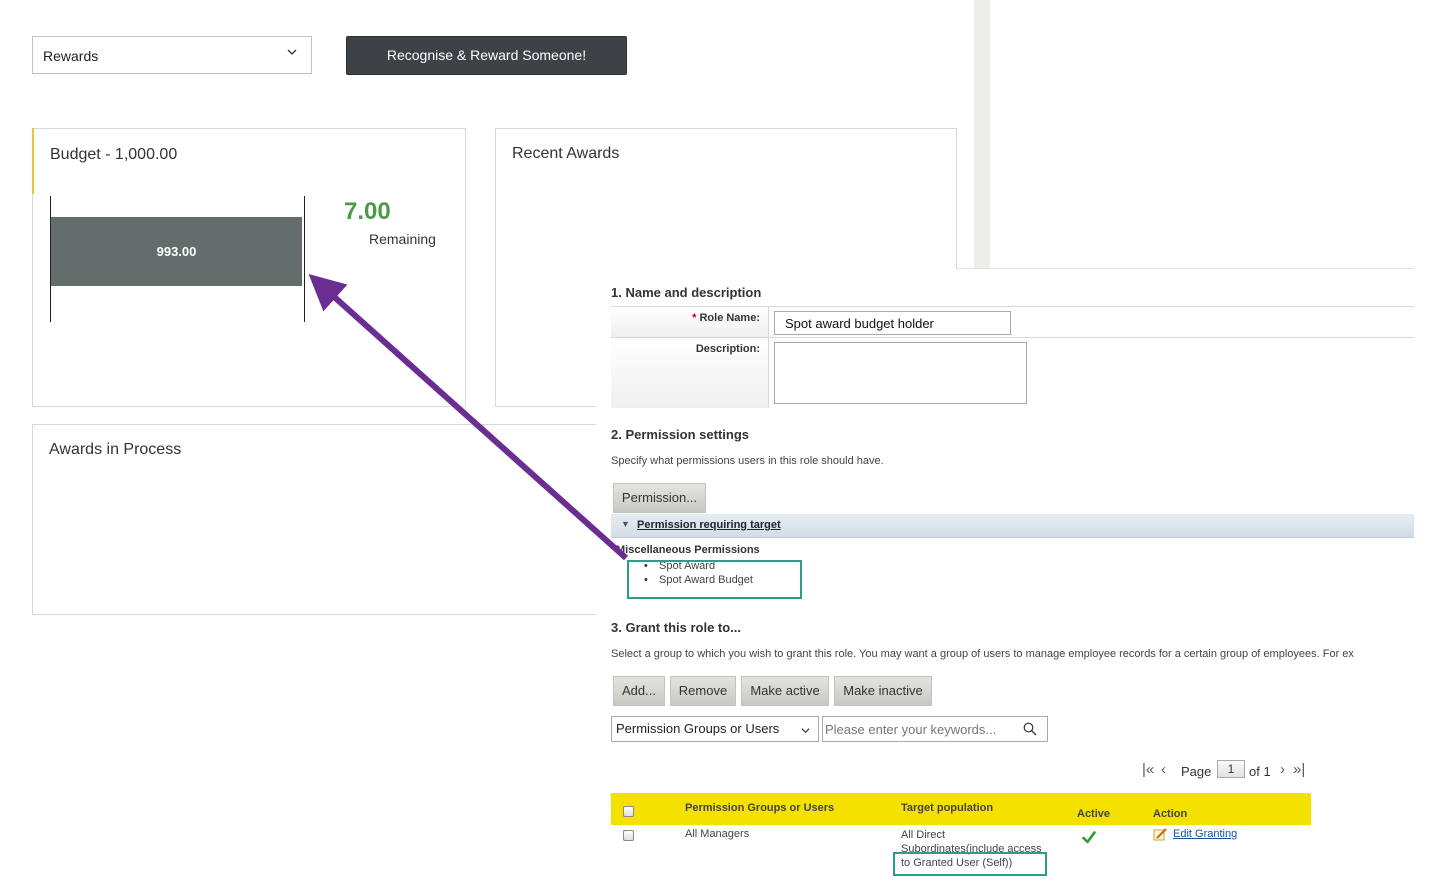 This screenshot has width=1435, height=883. I want to click on recognise-reward-button: Recognise & Reward Someone!, so click(486, 55).